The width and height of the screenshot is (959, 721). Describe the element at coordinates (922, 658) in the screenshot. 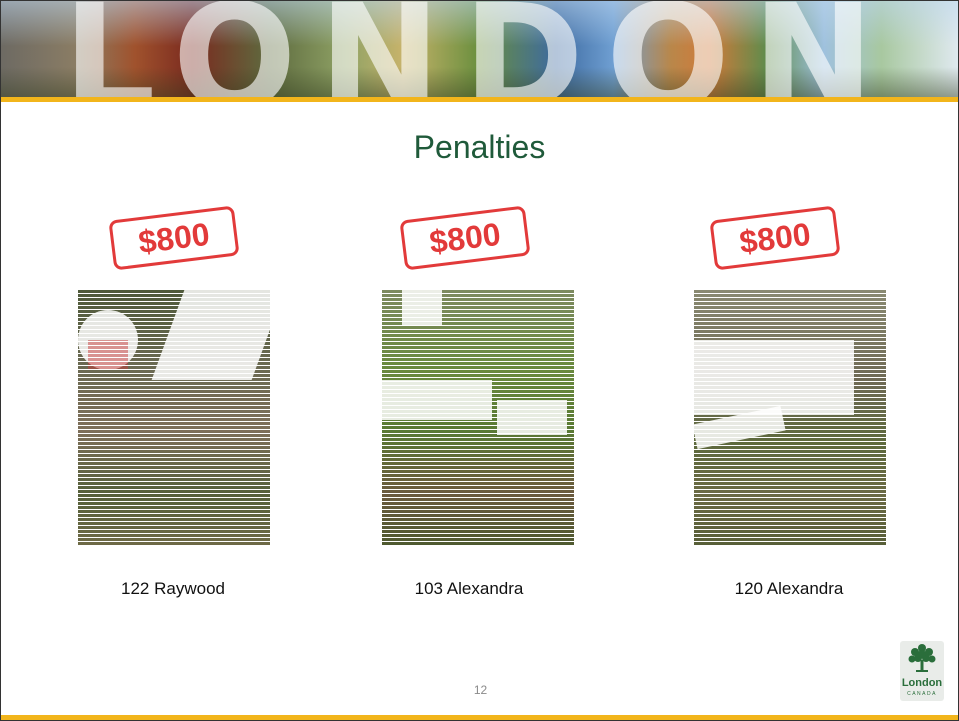

I see `tree-icon` at that location.